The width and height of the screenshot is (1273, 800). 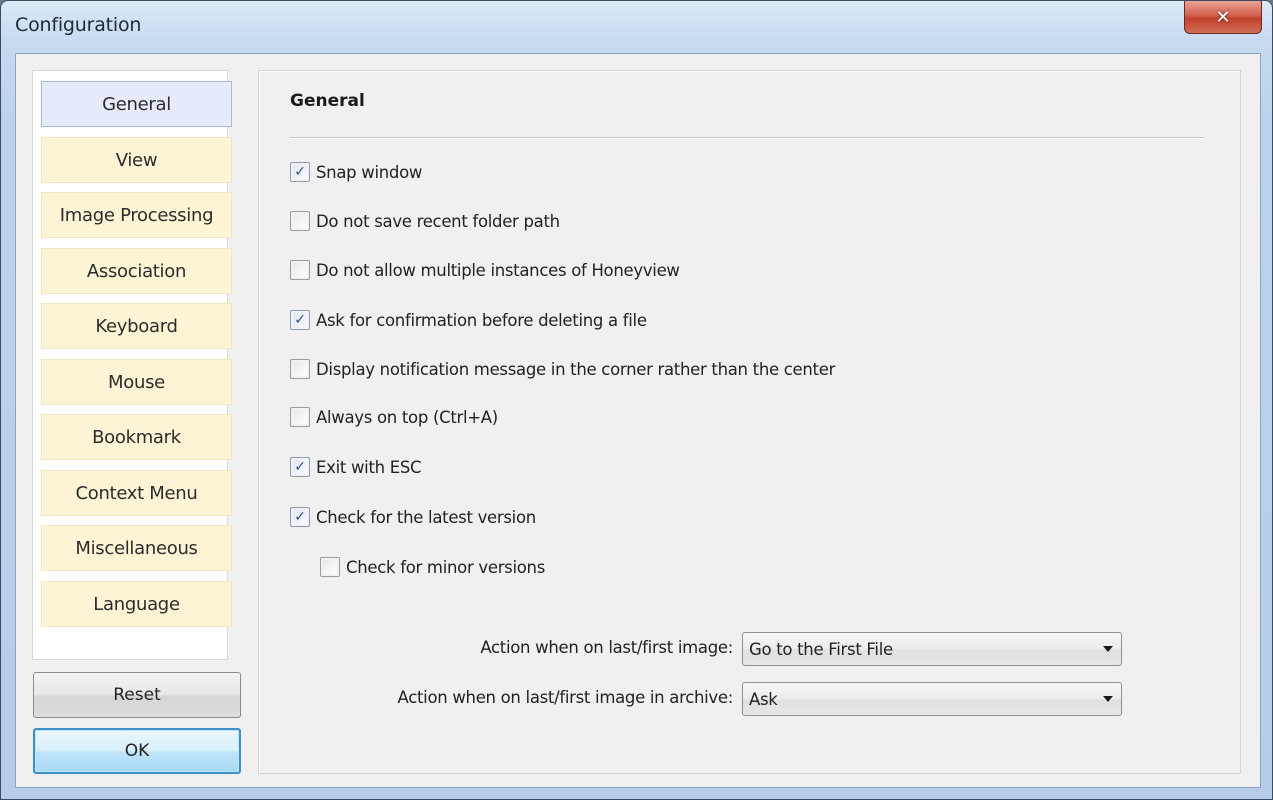 I want to click on sidebar-item-association: Association, so click(x=136, y=271).